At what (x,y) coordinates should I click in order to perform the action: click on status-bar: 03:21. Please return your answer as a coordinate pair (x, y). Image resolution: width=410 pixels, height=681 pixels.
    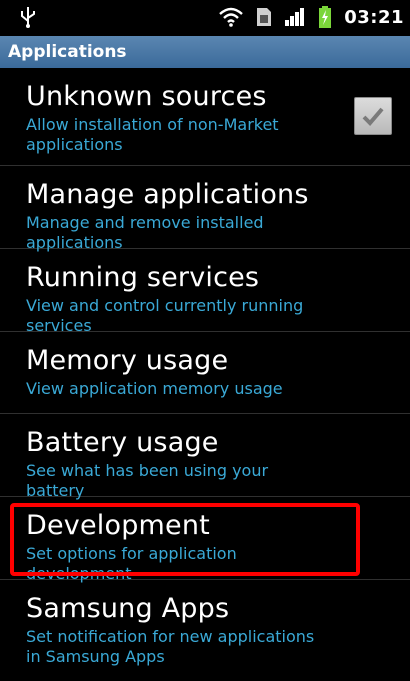
    Looking at the image, I should click on (205, 17).